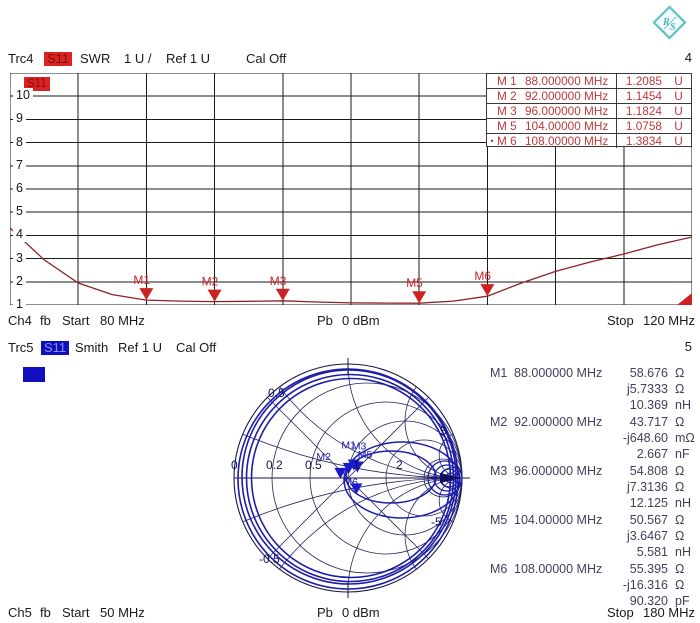 This screenshot has height=623, width=700. Describe the element at coordinates (91, 347) in the screenshot. I see `smith-format-label: Smith` at that location.